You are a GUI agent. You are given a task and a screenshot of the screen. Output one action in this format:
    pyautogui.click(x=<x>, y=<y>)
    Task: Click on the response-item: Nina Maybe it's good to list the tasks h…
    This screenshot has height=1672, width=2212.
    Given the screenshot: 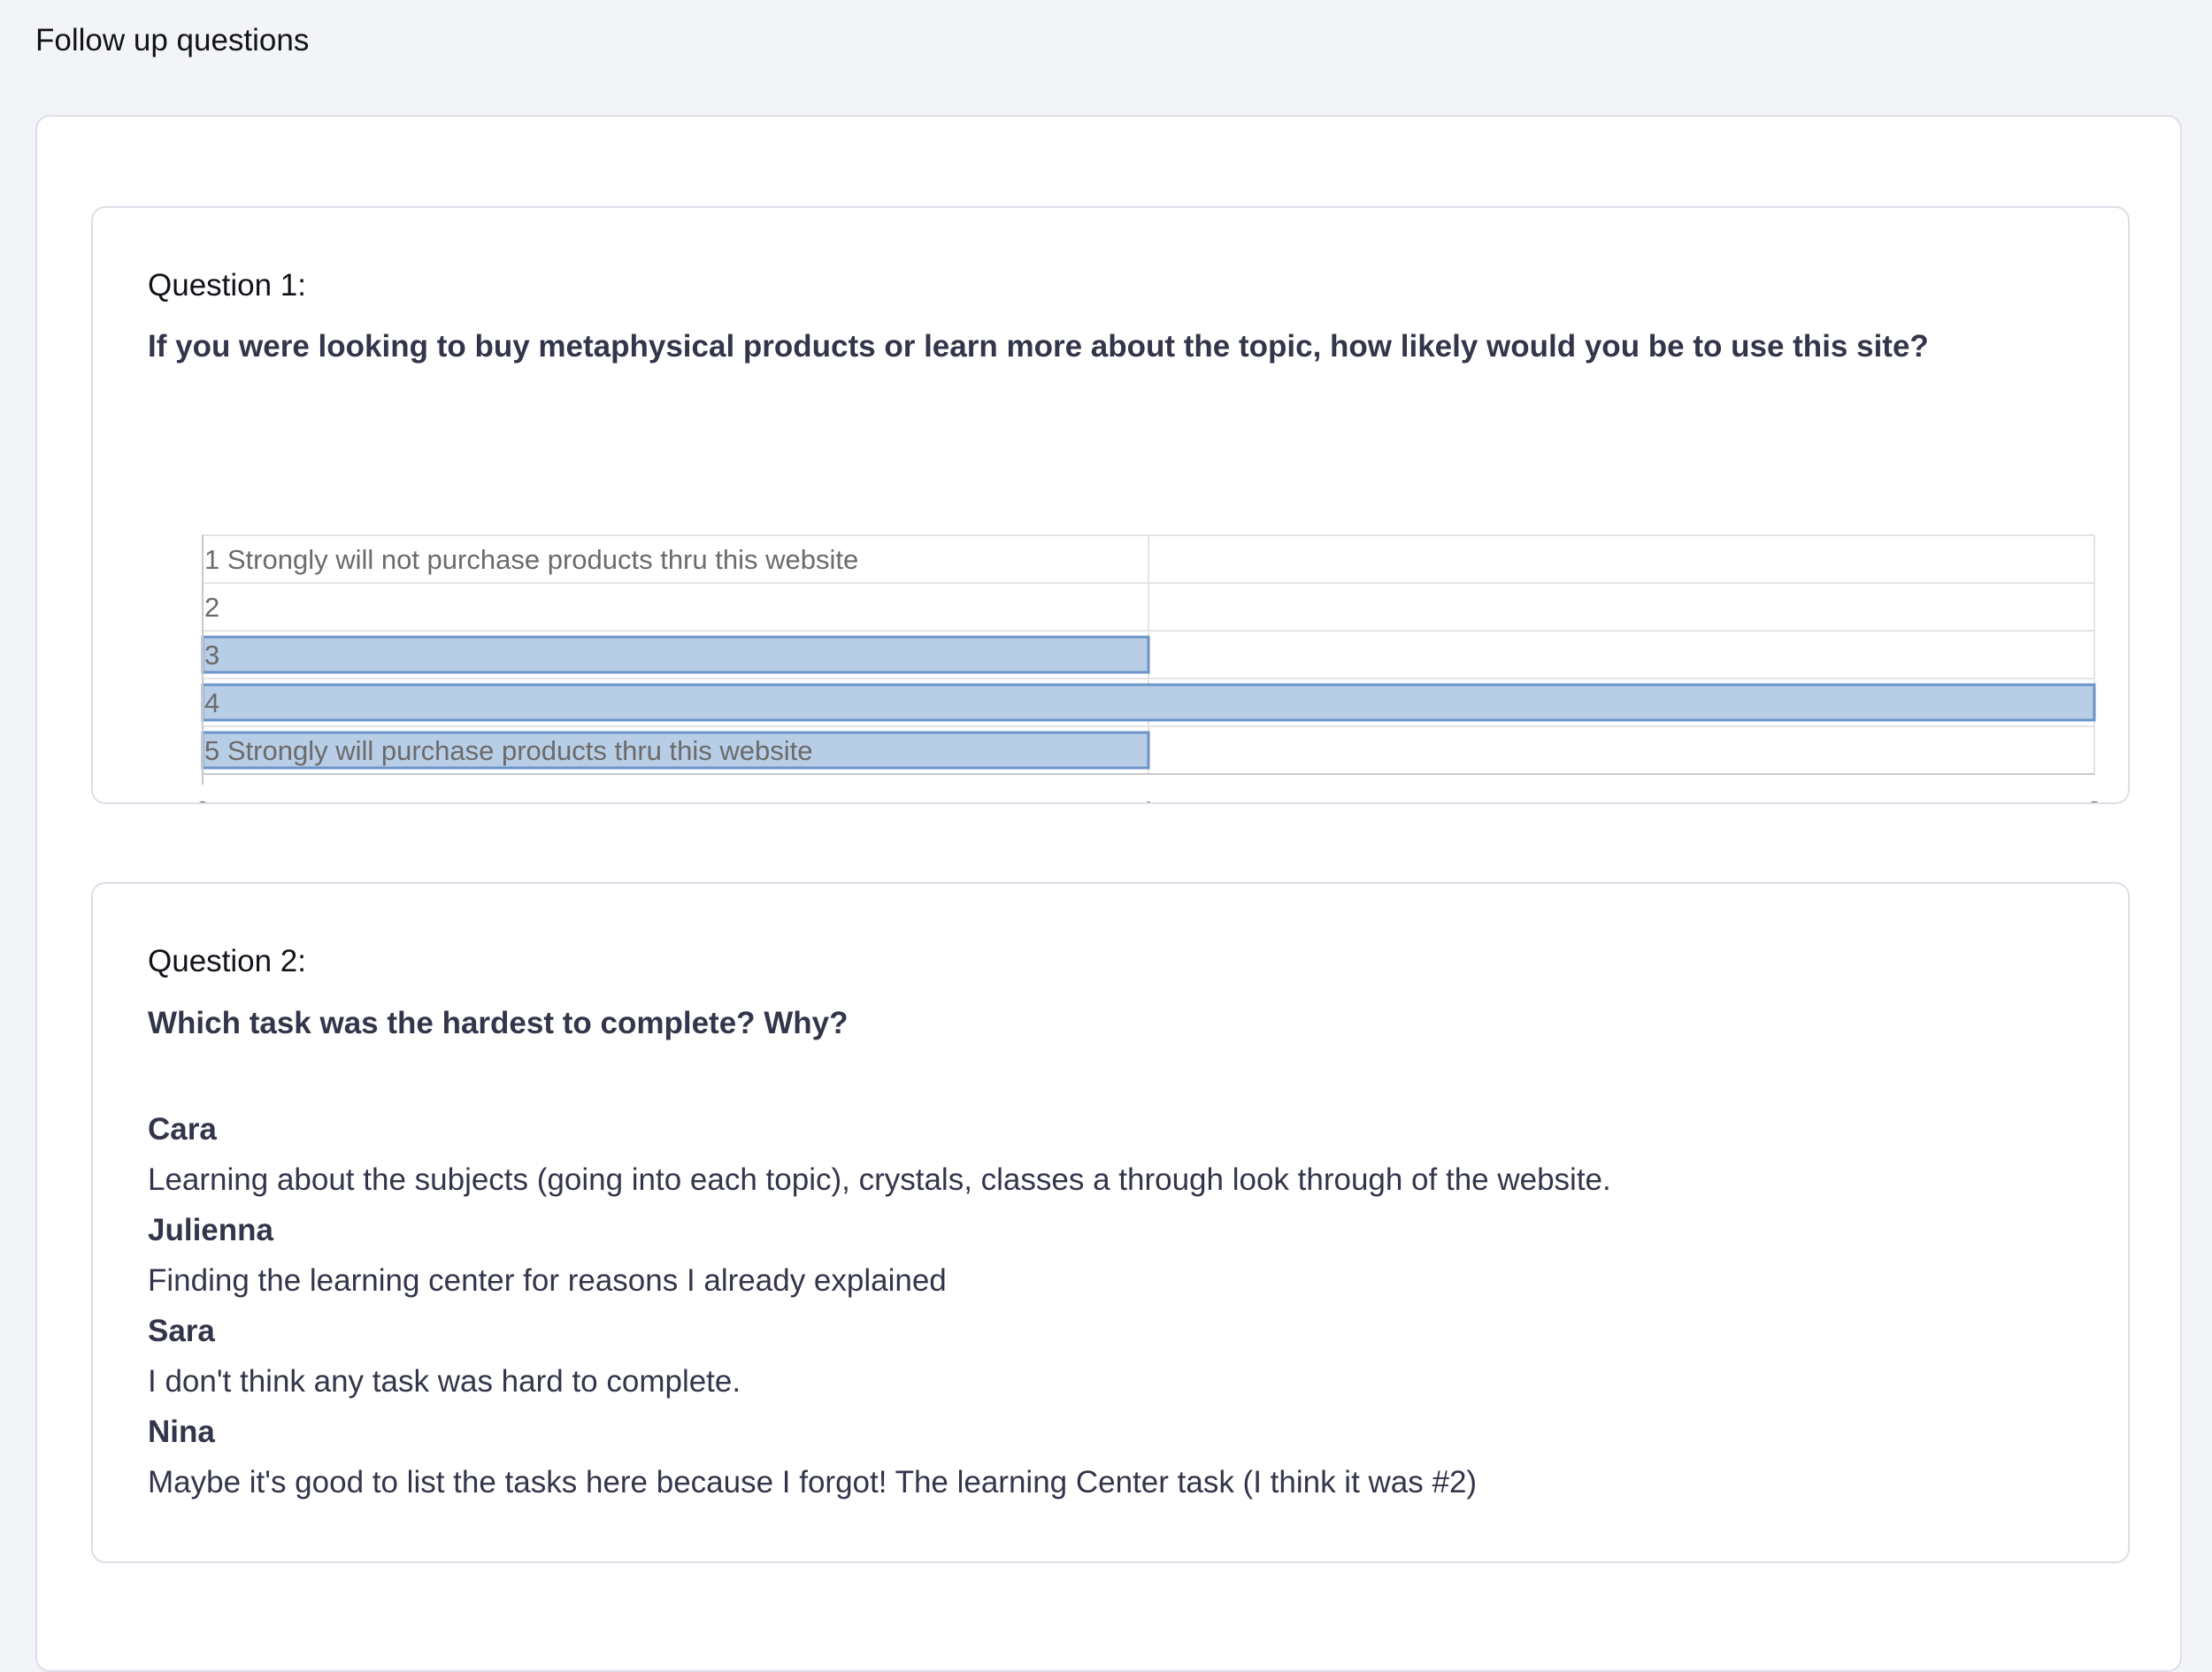 What is the action you would take?
    pyautogui.click(x=1121, y=1457)
    